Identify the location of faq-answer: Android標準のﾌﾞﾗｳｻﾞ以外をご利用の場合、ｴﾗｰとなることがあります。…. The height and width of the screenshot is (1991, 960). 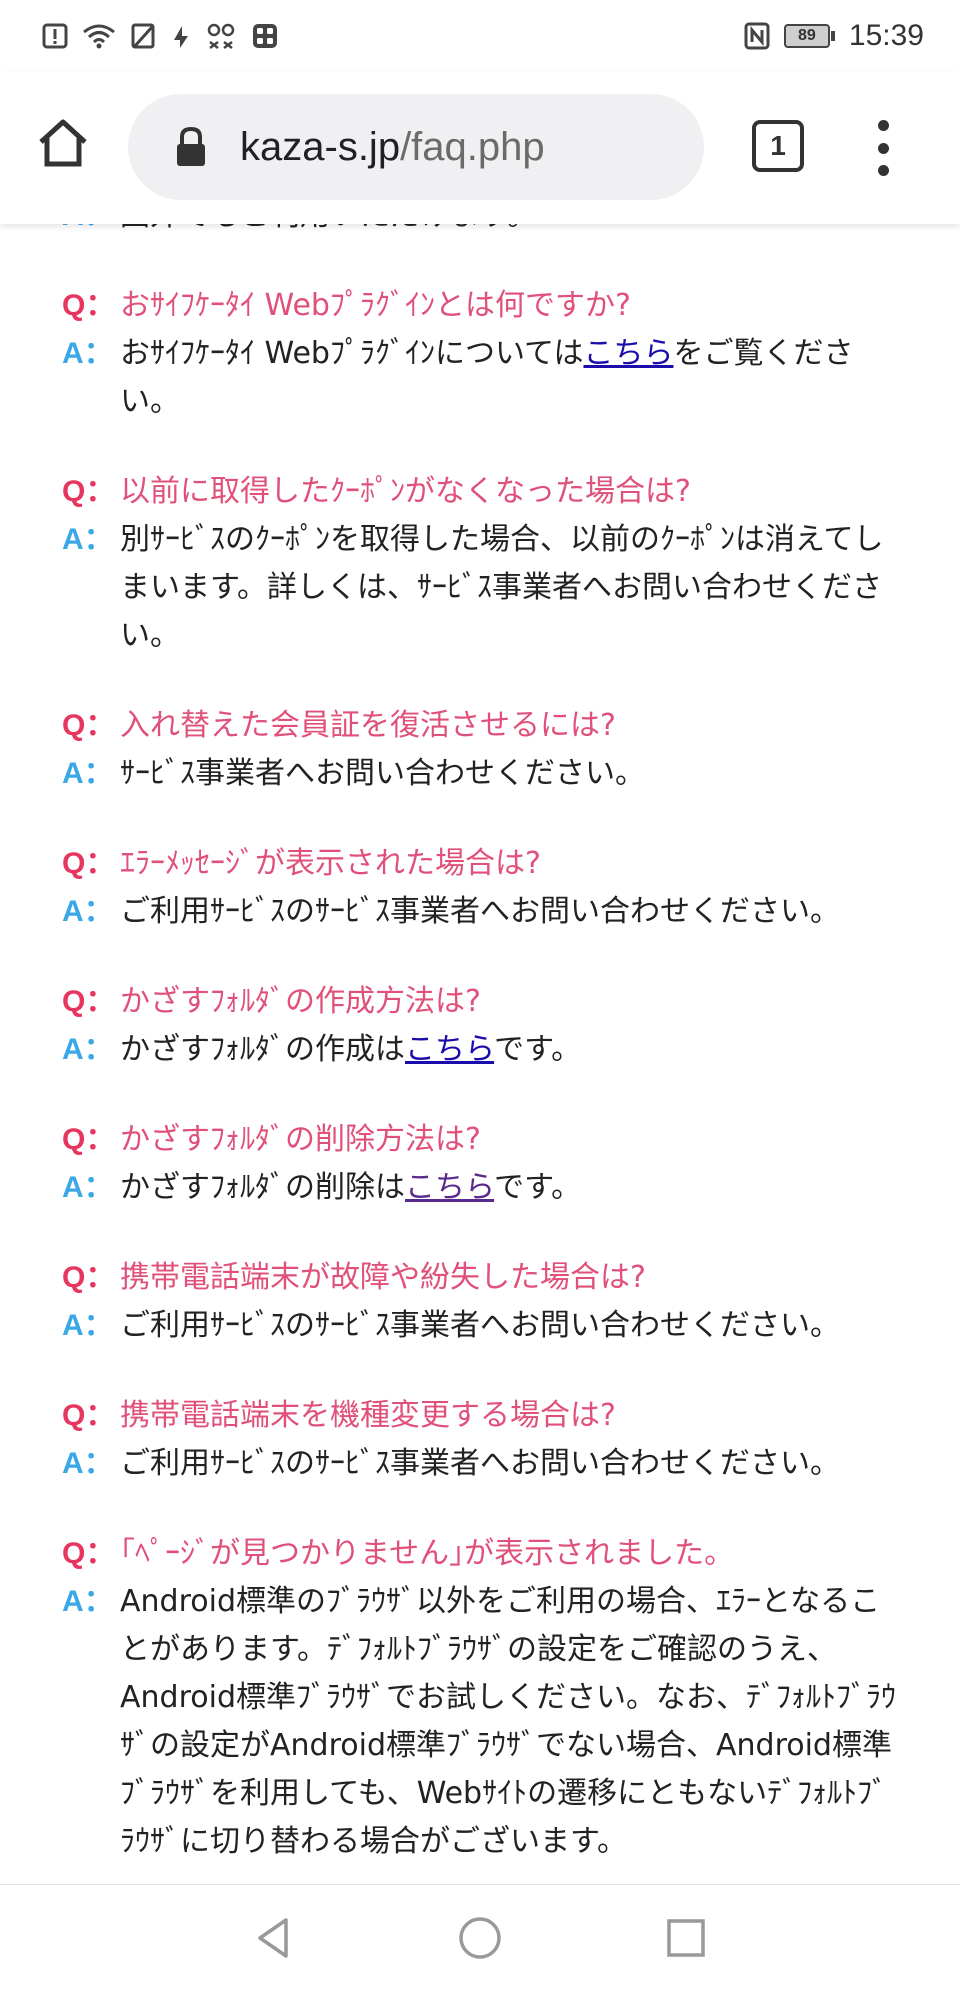
(511, 1722).